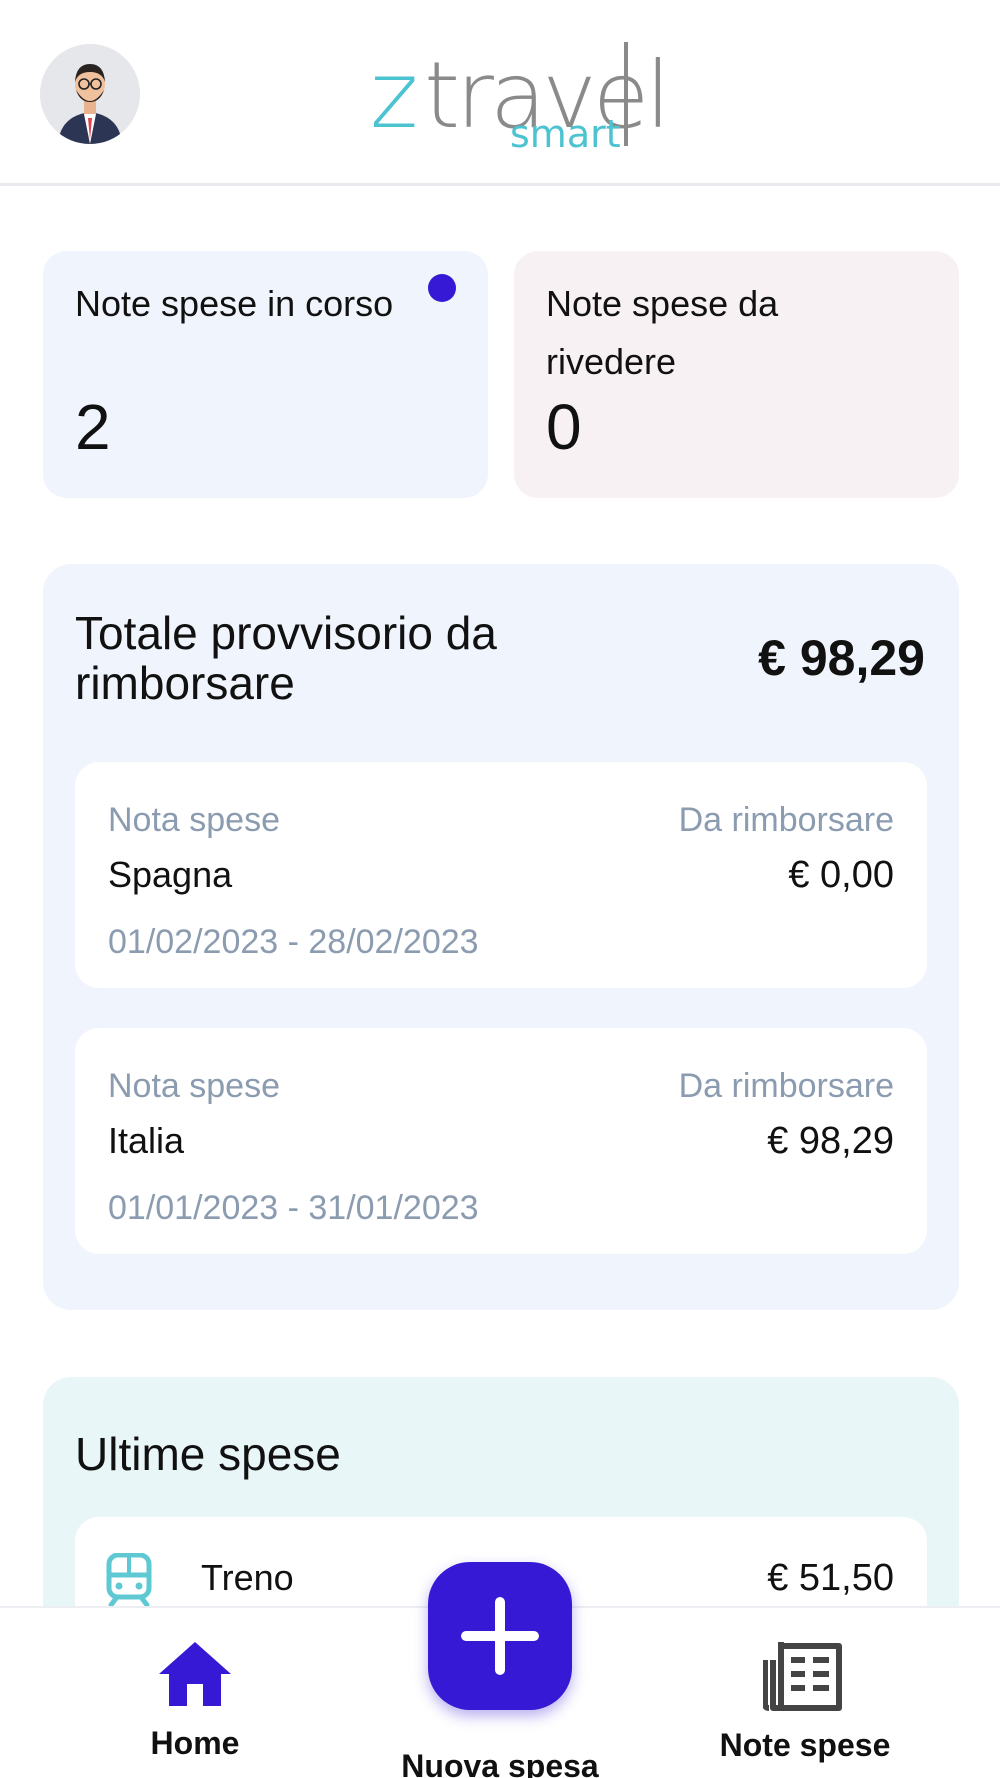 This screenshot has width=1000, height=1778. What do you see at coordinates (830, 1578) in the screenshot?
I see `expense-amount: € 51,50` at bounding box center [830, 1578].